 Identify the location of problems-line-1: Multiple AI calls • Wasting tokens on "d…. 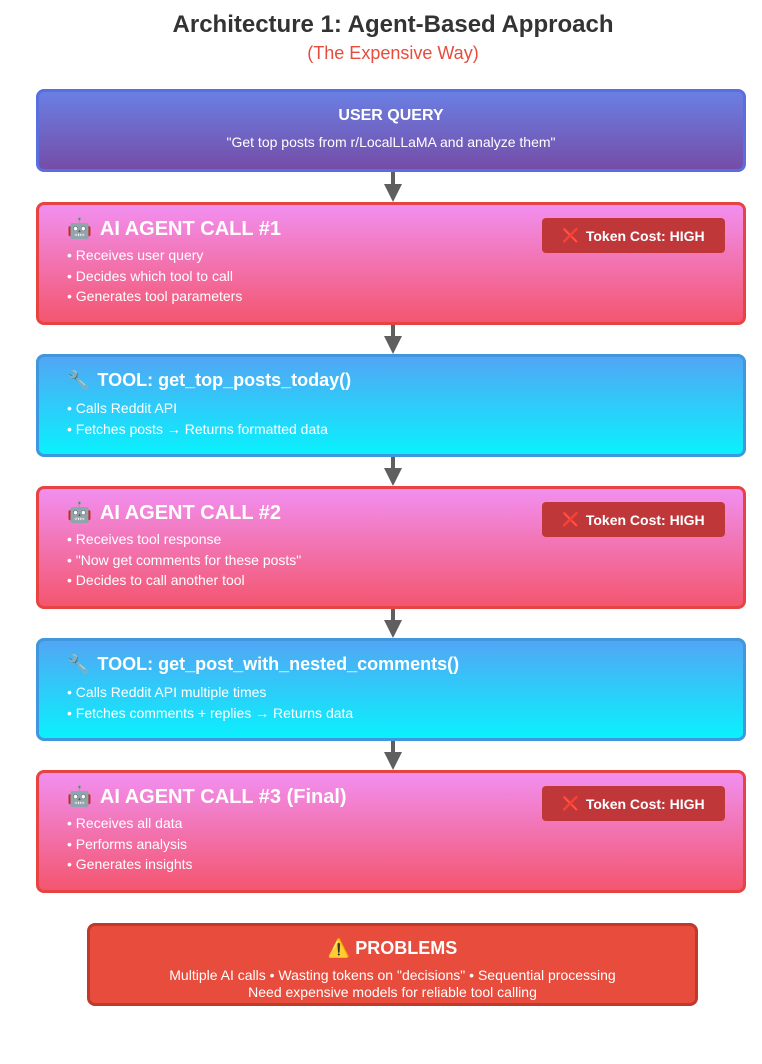
(392, 975).